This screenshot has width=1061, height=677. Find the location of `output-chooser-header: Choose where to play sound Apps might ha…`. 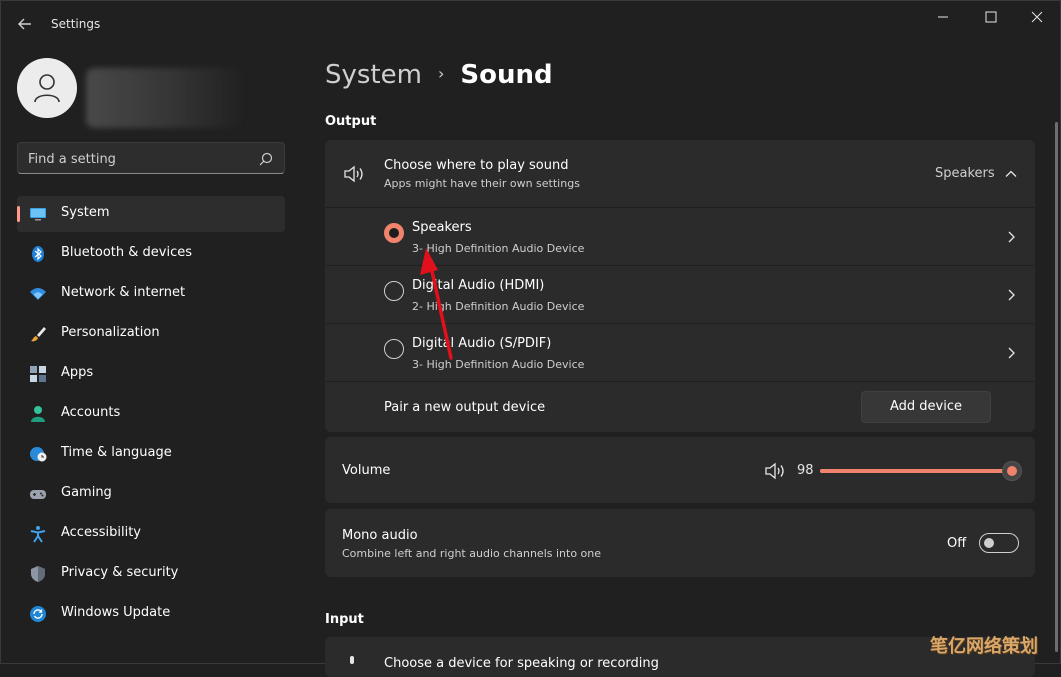

output-chooser-header: Choose where to play sound Apps might ha… is located at coordinates (680, 173).